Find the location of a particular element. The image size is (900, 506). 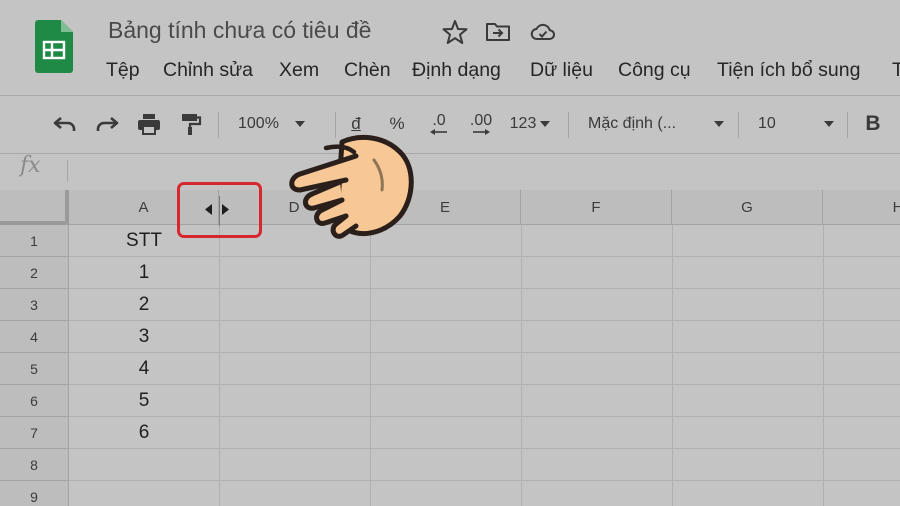

more-formats-button: 123 is located at coordinates (530, 124).